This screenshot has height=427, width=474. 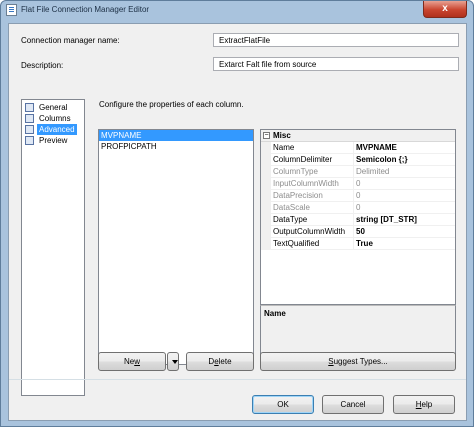 What do you see at coordinates (237, 379) in the screenshot?
I see `footer-divider` at bounding box center [237, 379].